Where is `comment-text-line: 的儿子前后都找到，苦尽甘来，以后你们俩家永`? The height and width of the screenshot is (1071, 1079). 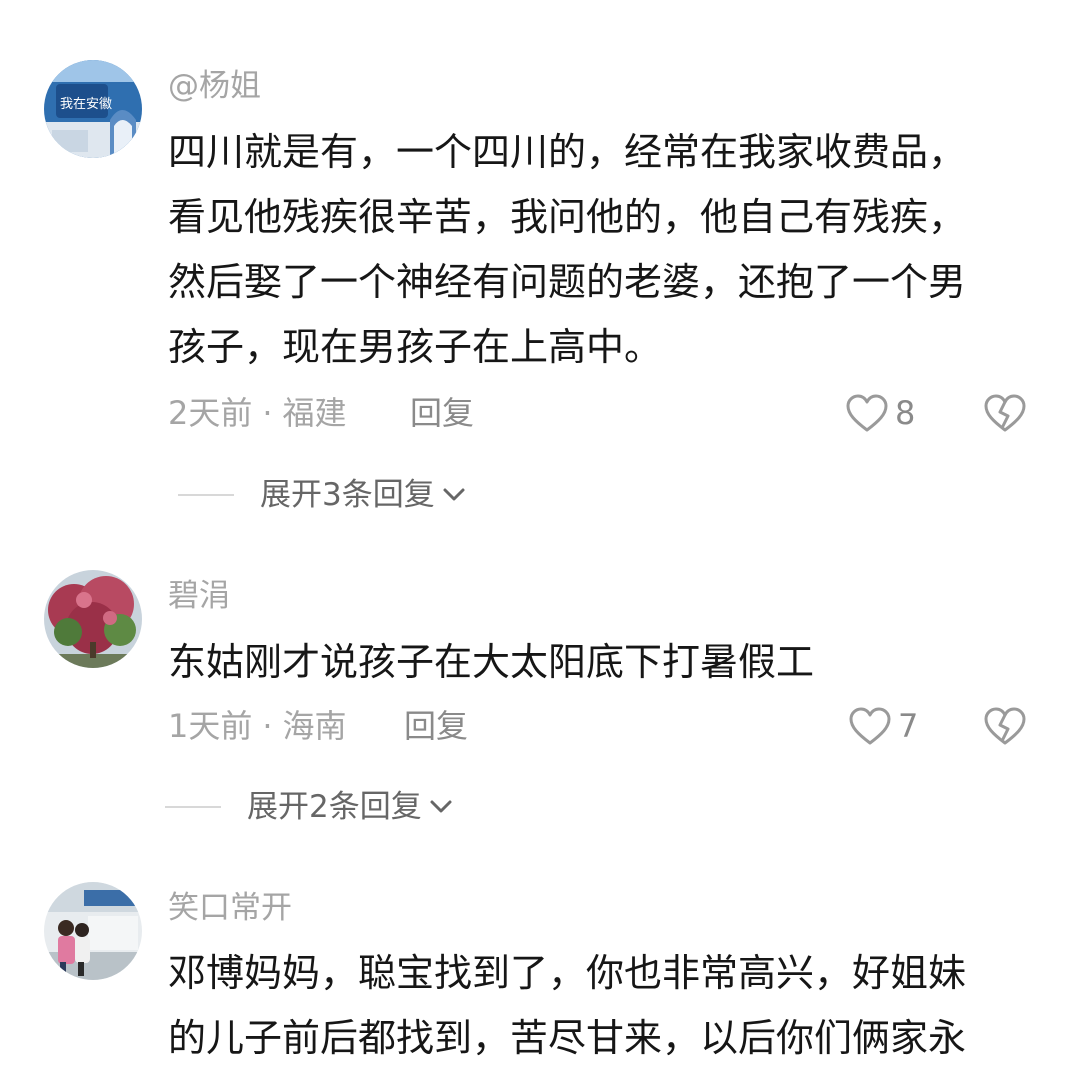 comment-text-line: 的儿子前后都找到，苦尽甘来，以后你们俩家永 is located at coordinates (567, 1038).